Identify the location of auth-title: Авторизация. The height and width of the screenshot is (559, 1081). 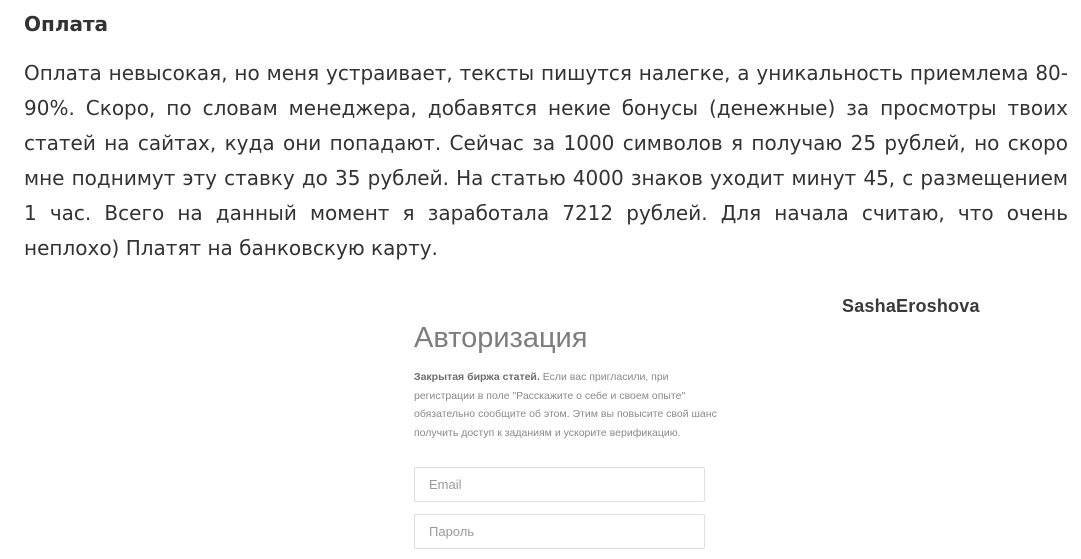
(501, 338).